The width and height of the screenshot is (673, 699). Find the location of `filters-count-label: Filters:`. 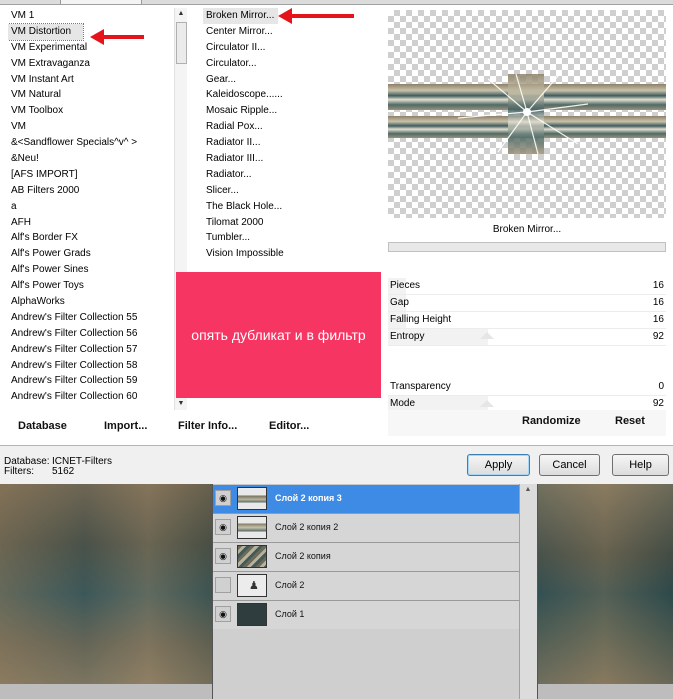

filters-count-label: Filters: is located at coordinates (19, 471).